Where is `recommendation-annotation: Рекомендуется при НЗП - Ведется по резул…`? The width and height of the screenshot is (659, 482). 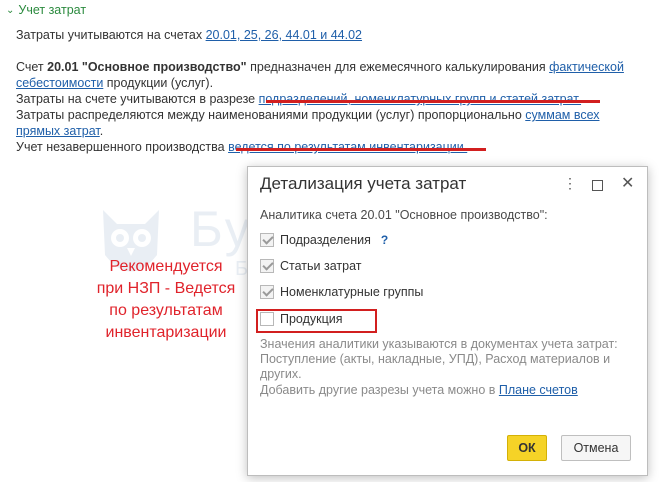 recommendation-annotation: Рекомендуется при НЗП - Ведется по резул… is located at coordinates (166, 299).